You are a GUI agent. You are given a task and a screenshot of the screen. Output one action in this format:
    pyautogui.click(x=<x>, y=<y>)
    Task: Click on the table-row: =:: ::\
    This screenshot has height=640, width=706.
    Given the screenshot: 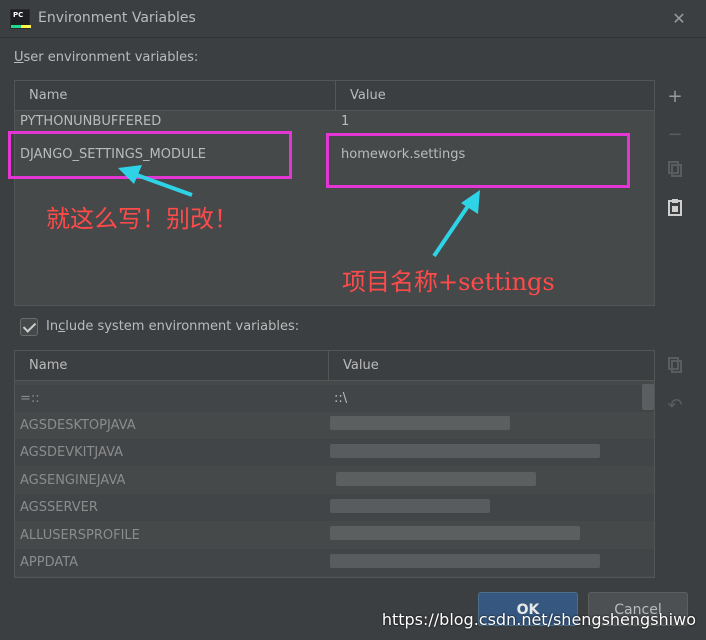 What is the action you would take?
    pyautogui.click(x=334, y=398)
    